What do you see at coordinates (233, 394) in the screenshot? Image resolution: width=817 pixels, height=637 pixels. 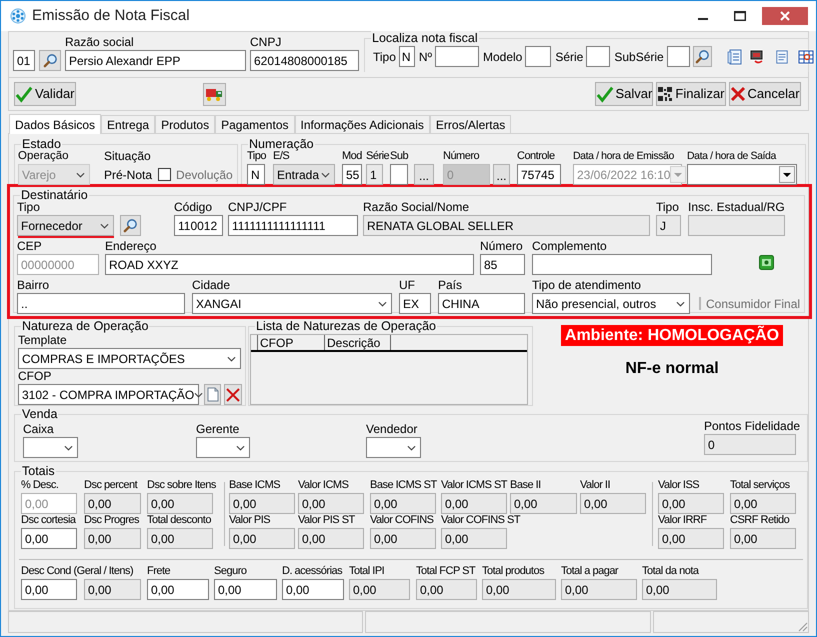 I see `delete-button` at bounding box center [233, 394].